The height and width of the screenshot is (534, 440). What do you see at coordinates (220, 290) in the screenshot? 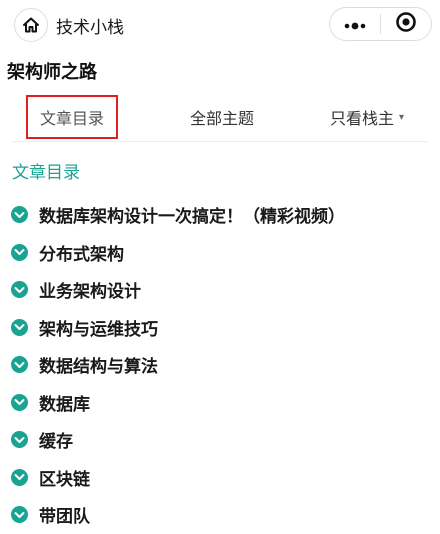
I see `category-item: 业务架构设计` at bounding box center [220, 290].